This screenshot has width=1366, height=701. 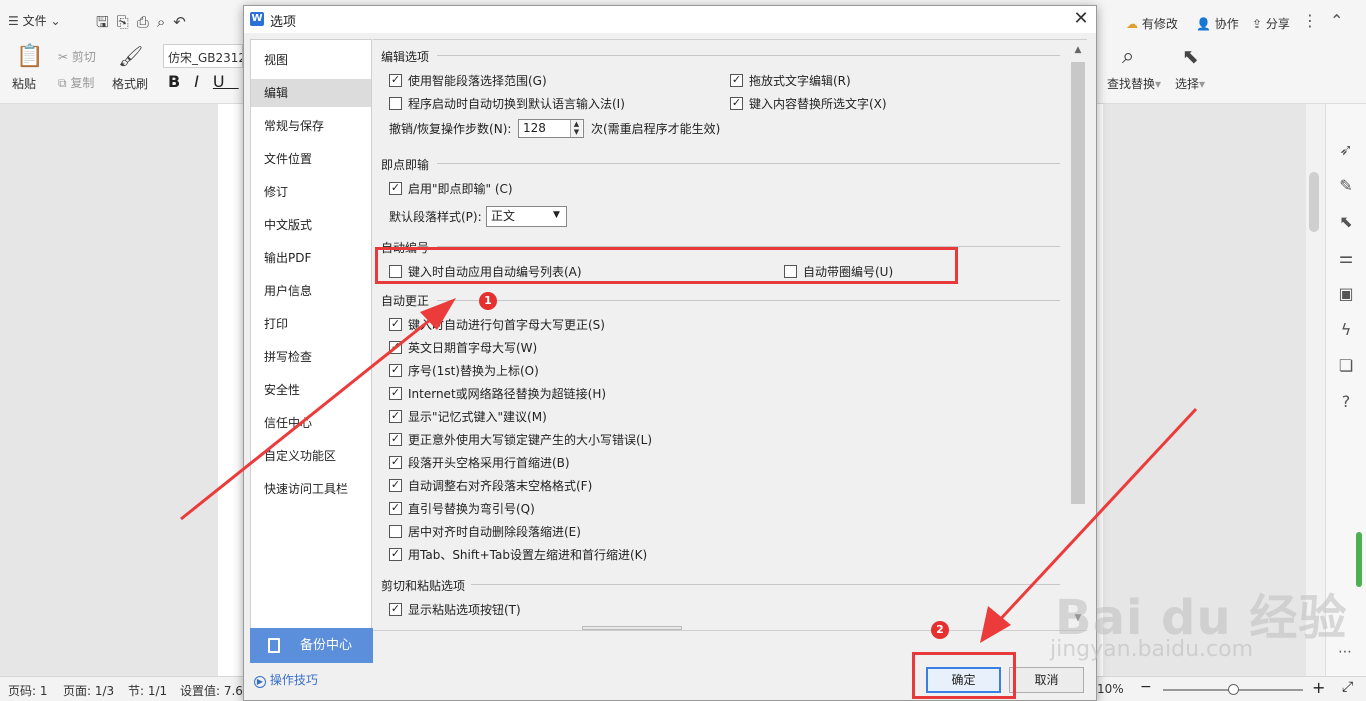 I want to click on watermark-url: jingyan.baidu.com, so click(x=1152, y=649).